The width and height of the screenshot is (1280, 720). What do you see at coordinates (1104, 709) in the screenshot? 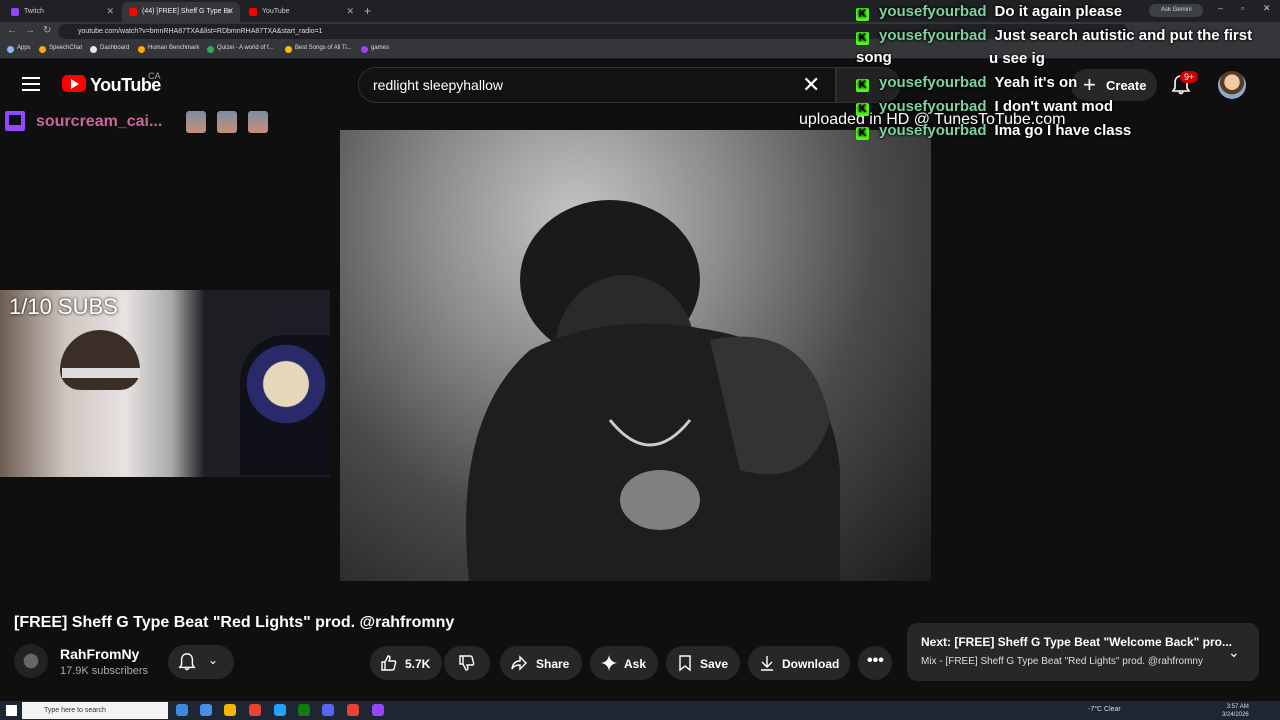
I see `weather-widget: -7°C Clear` at bounding box center [1104, 709].